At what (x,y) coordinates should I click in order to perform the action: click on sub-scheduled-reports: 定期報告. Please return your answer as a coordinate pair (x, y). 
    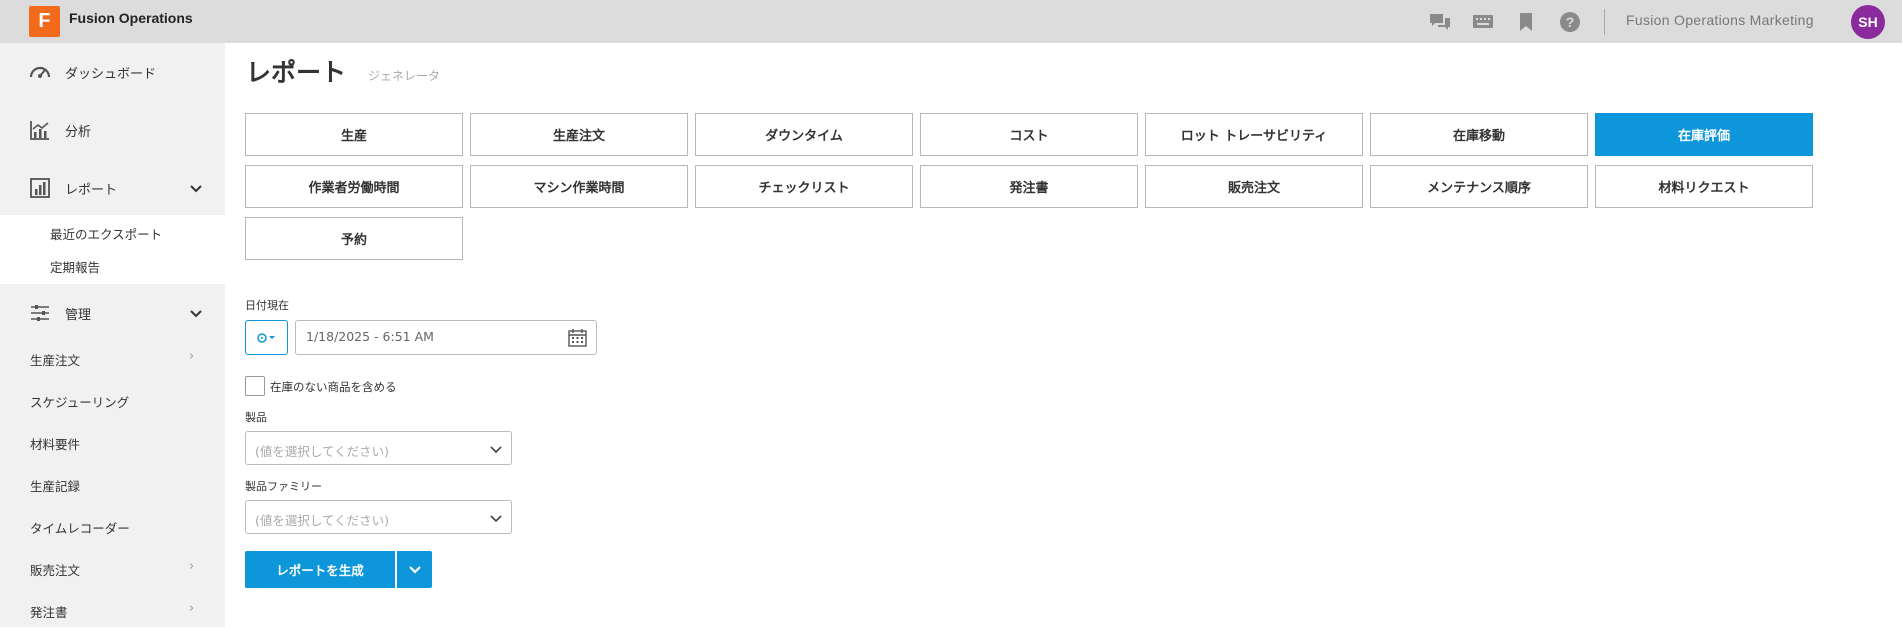
    Looking at the image, I should click on (75, 266).